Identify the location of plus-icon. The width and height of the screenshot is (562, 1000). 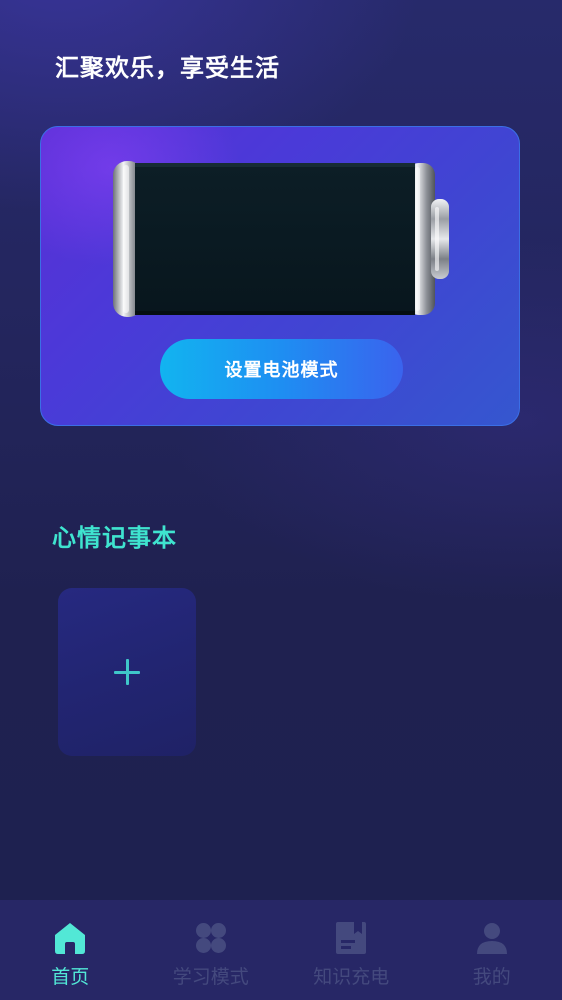
(127, 672).